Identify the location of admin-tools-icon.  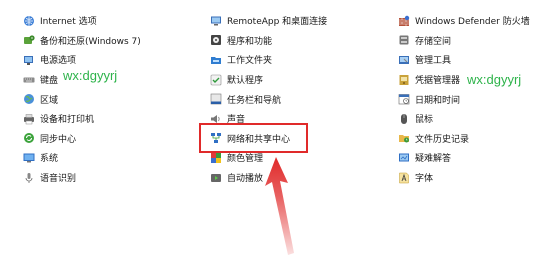
(404, 60).